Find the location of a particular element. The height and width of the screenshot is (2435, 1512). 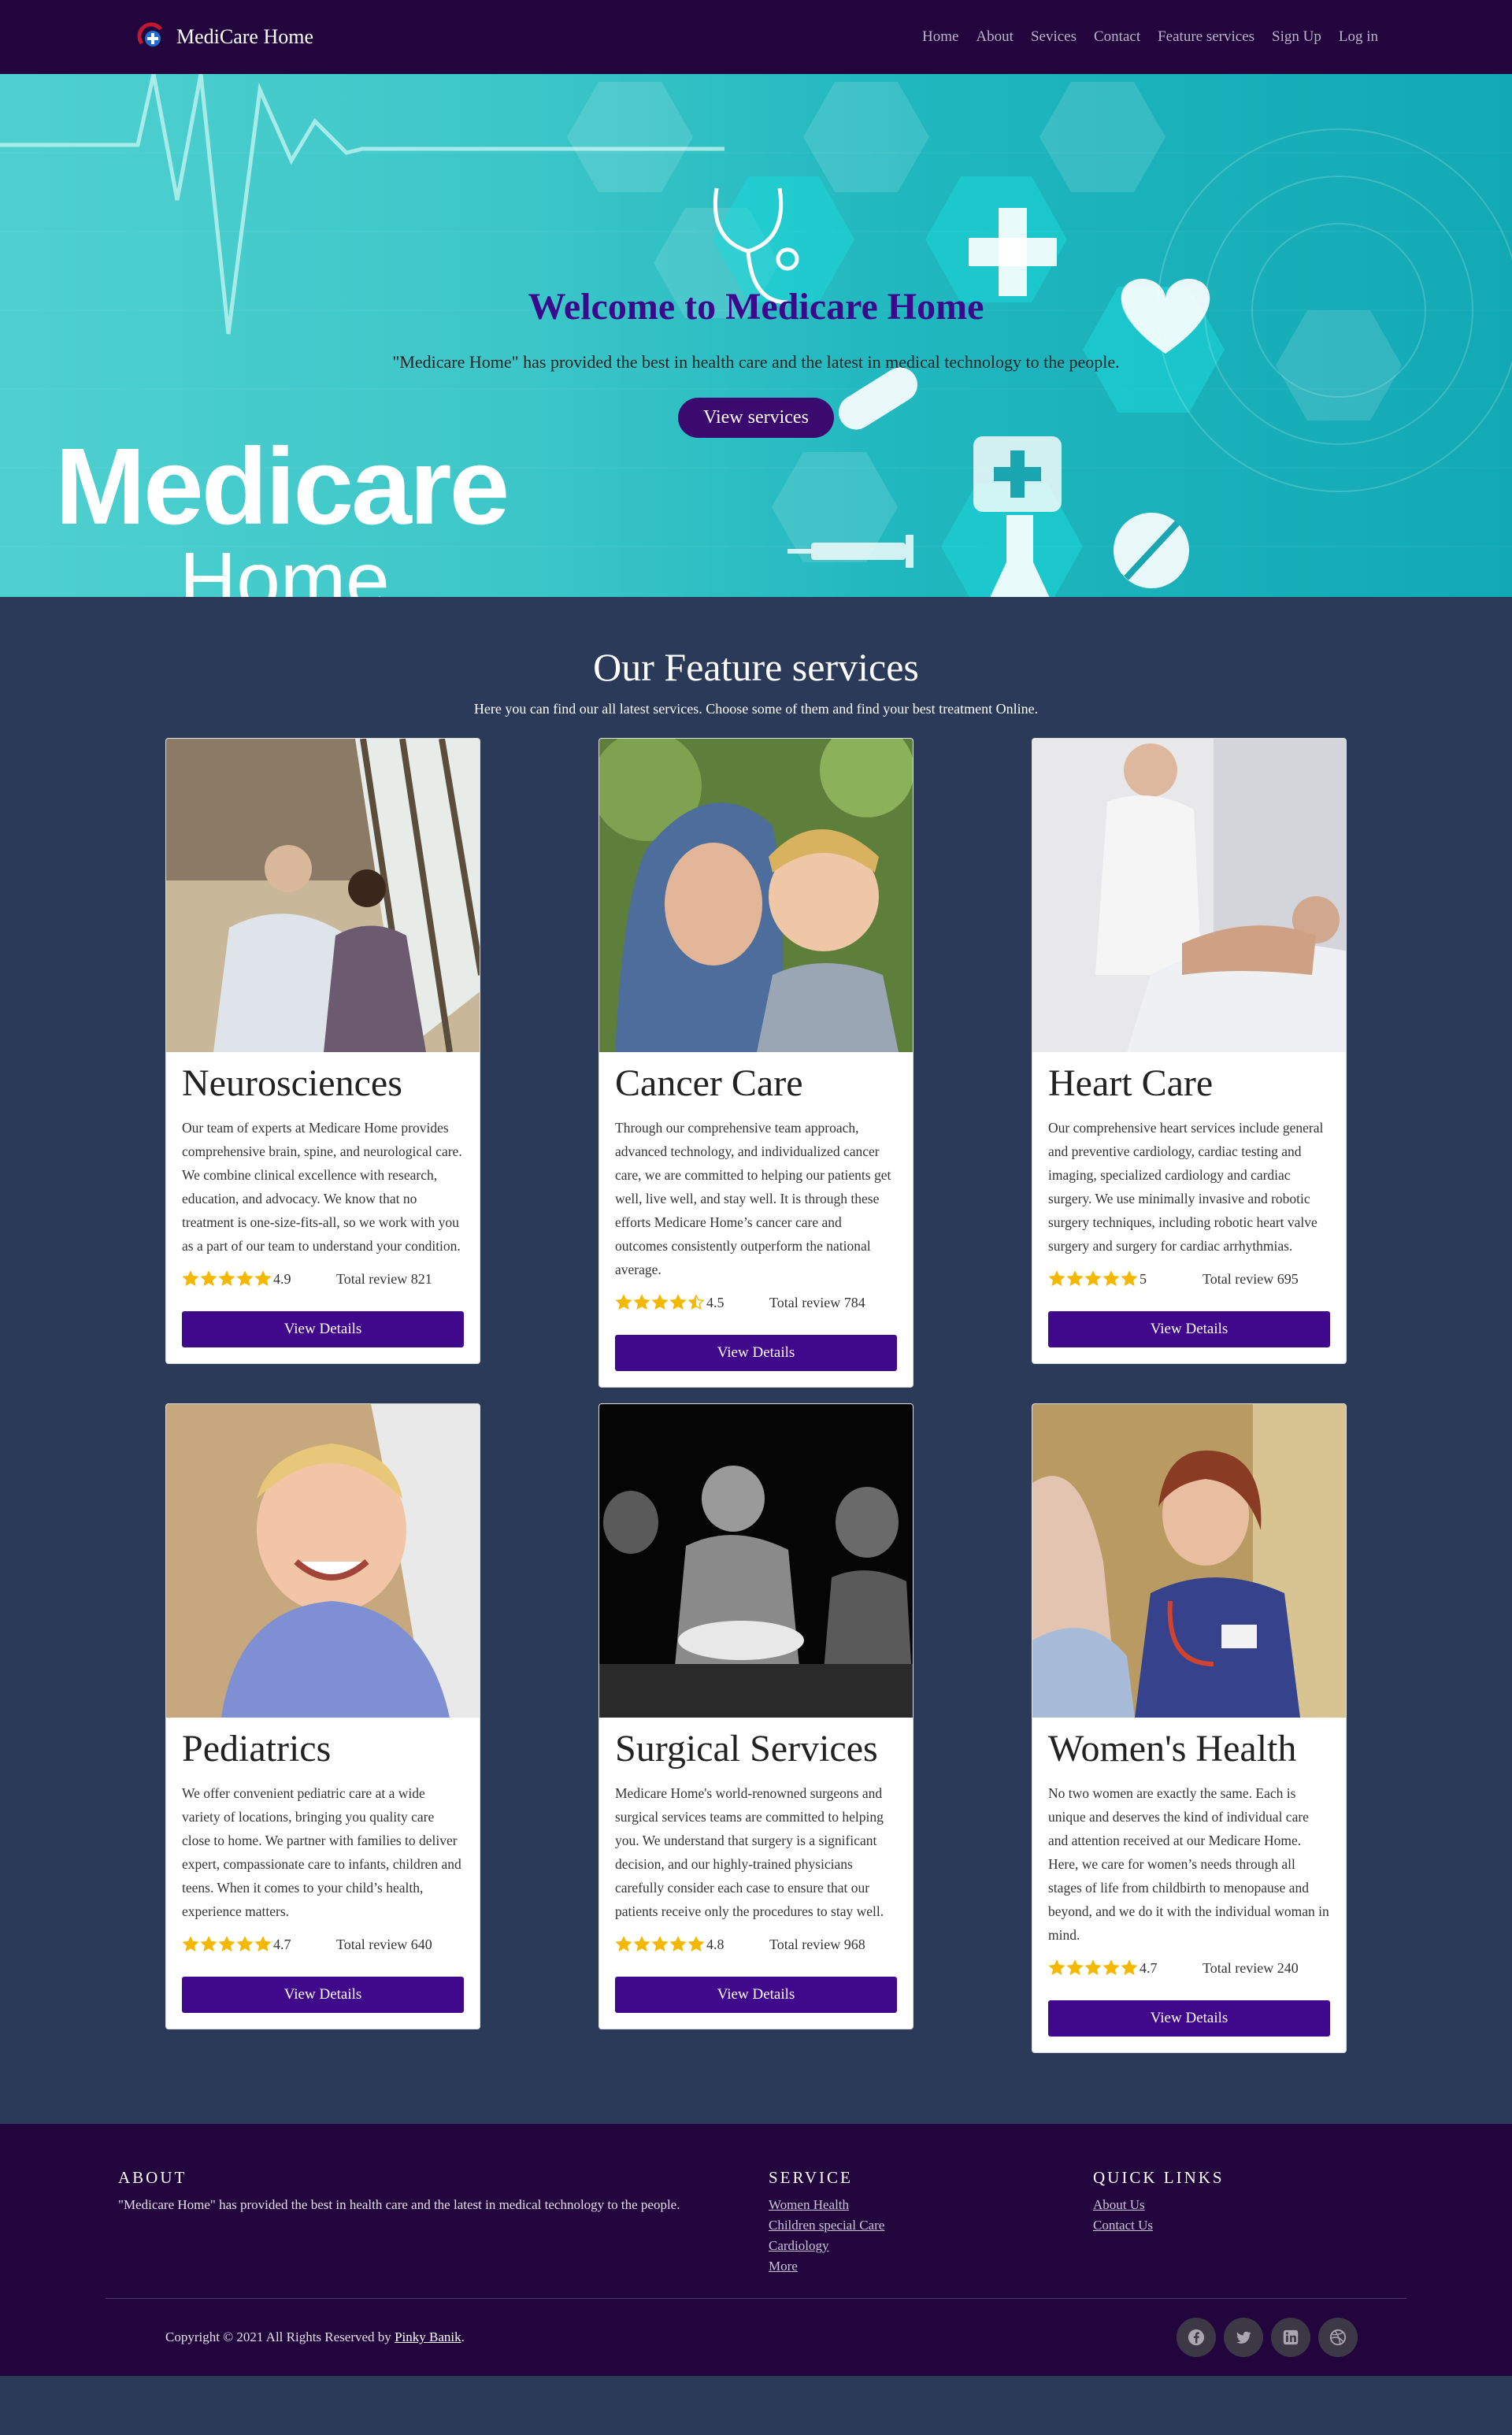

card-rating-row: 4.8 Total review 968 is located at coordinates (756, 1944).